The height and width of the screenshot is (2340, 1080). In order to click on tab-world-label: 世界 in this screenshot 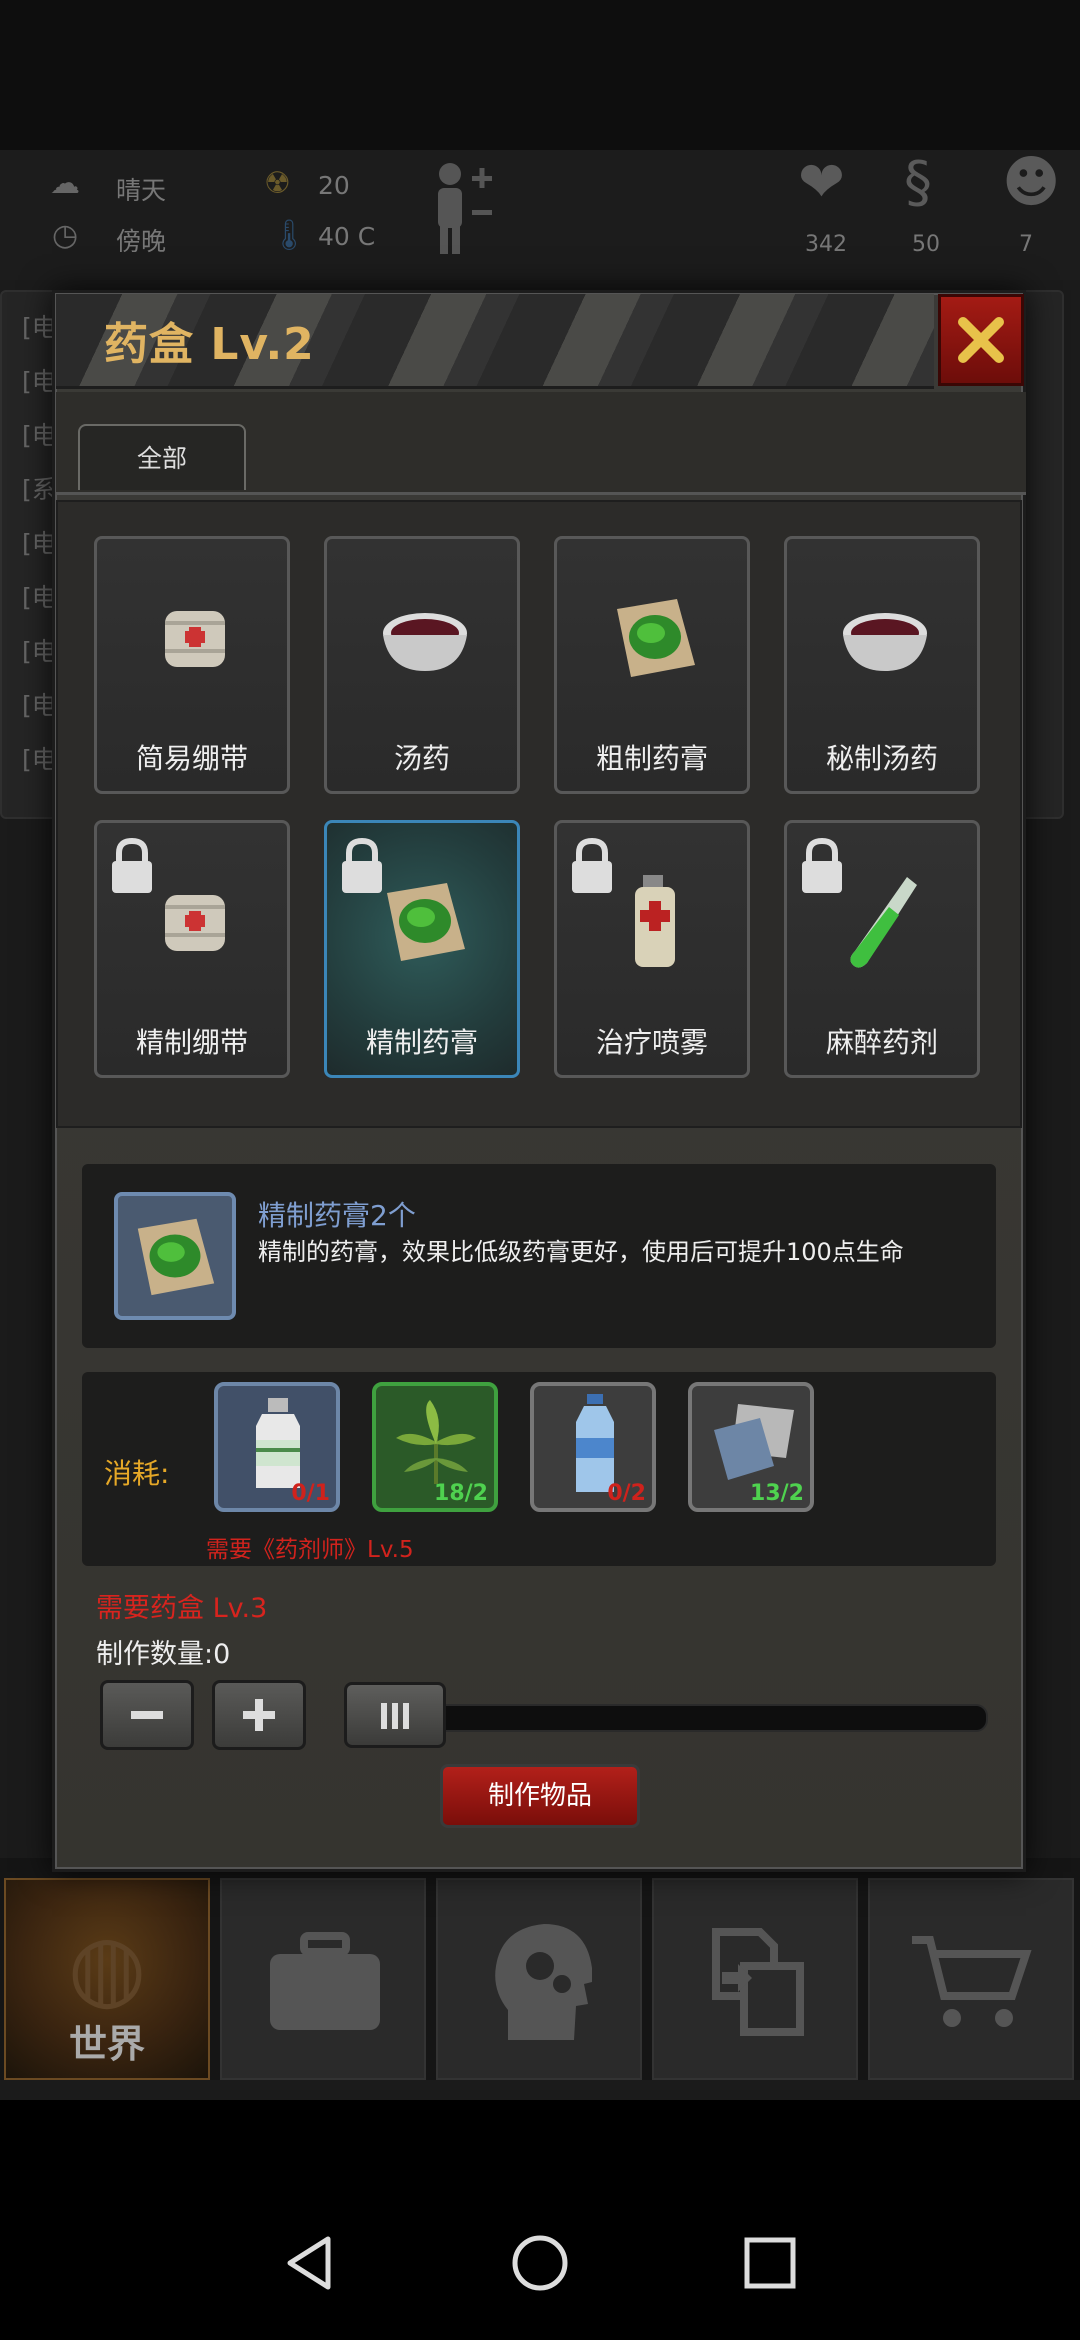, I will do `click(106, 2044)`.